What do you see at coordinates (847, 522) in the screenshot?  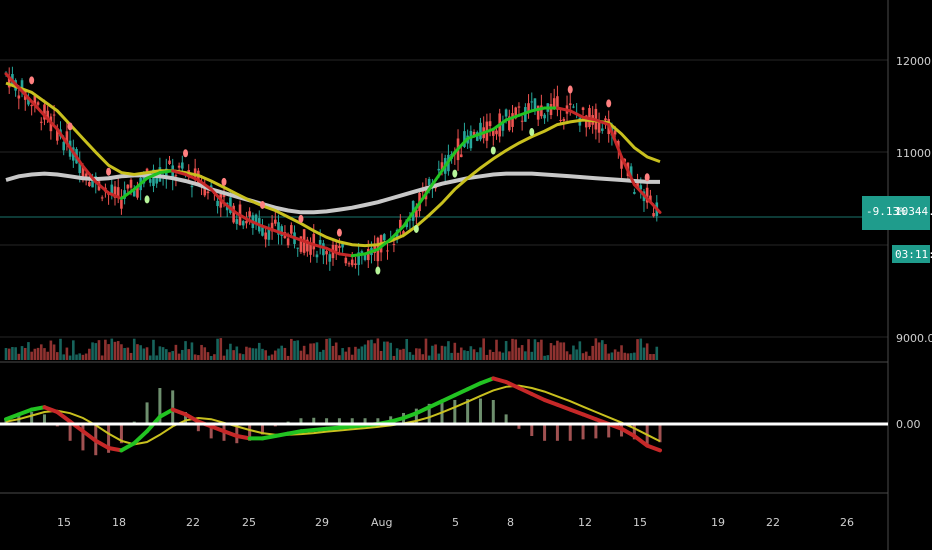 I see `x-label: 26` at bounding box center [847, 522].